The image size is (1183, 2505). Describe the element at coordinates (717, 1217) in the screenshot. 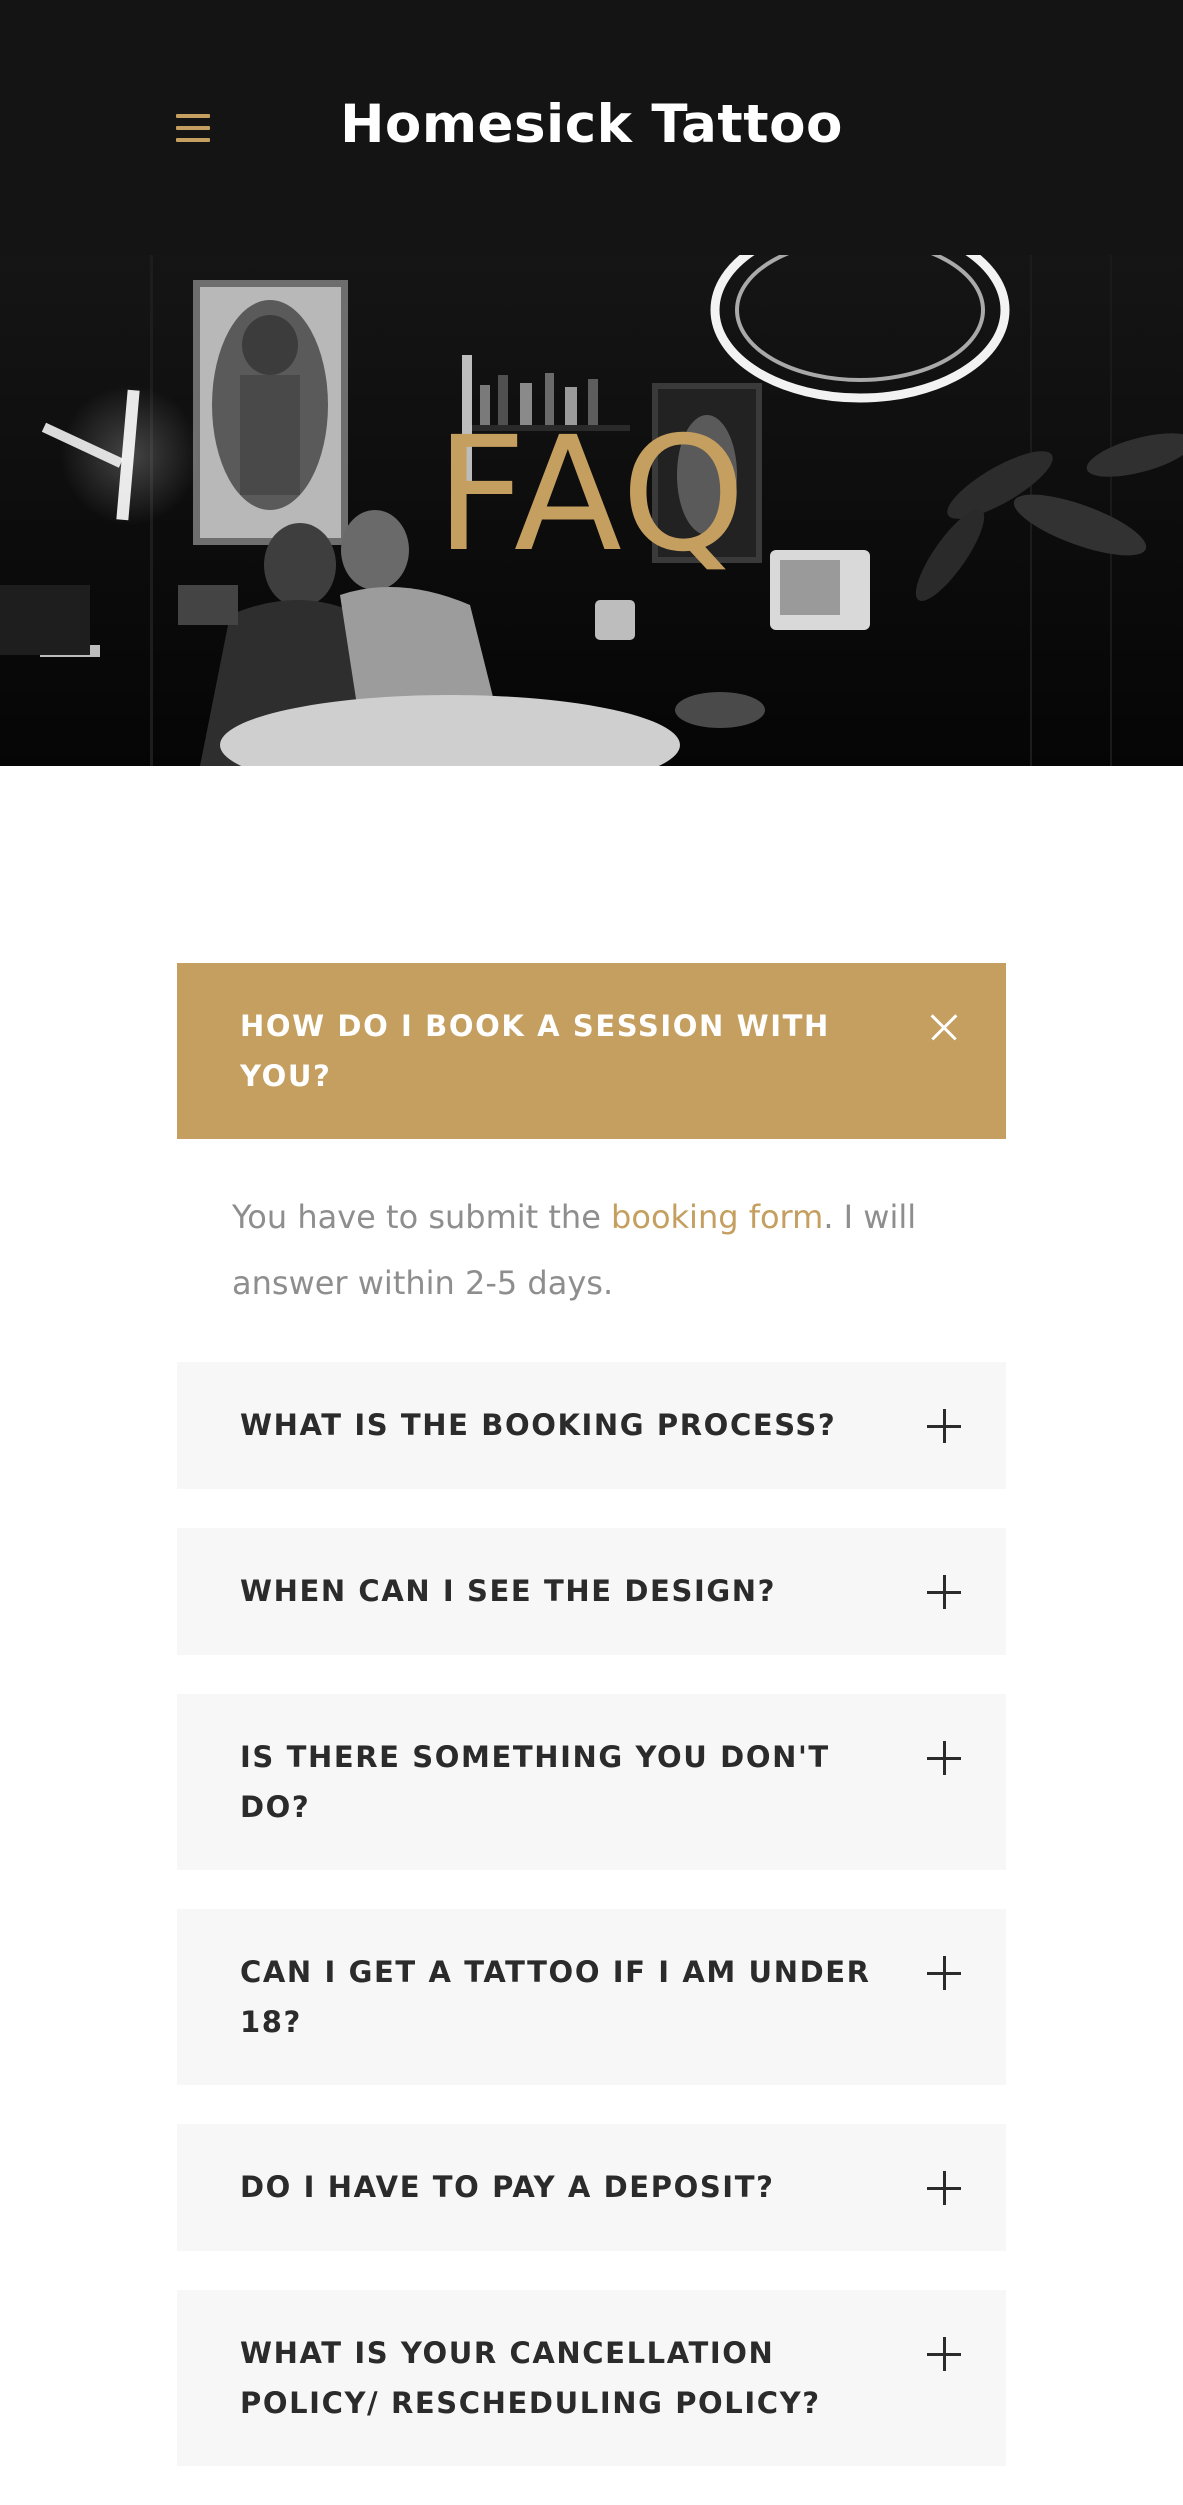

I see `booking-form-link: booking form` at that location.